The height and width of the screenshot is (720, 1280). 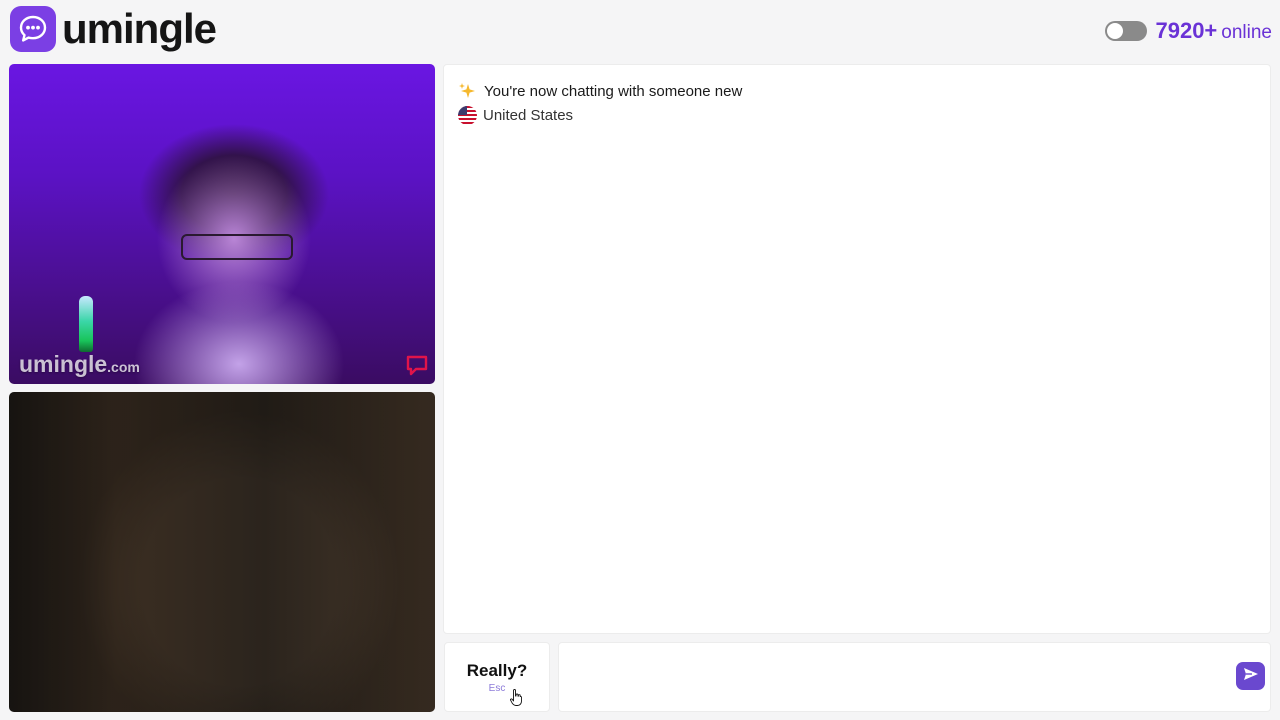 What do you see at coordinates (1246, 32) in the screenshot?
I see `online-label: online` at bounding box center [1246, 32].